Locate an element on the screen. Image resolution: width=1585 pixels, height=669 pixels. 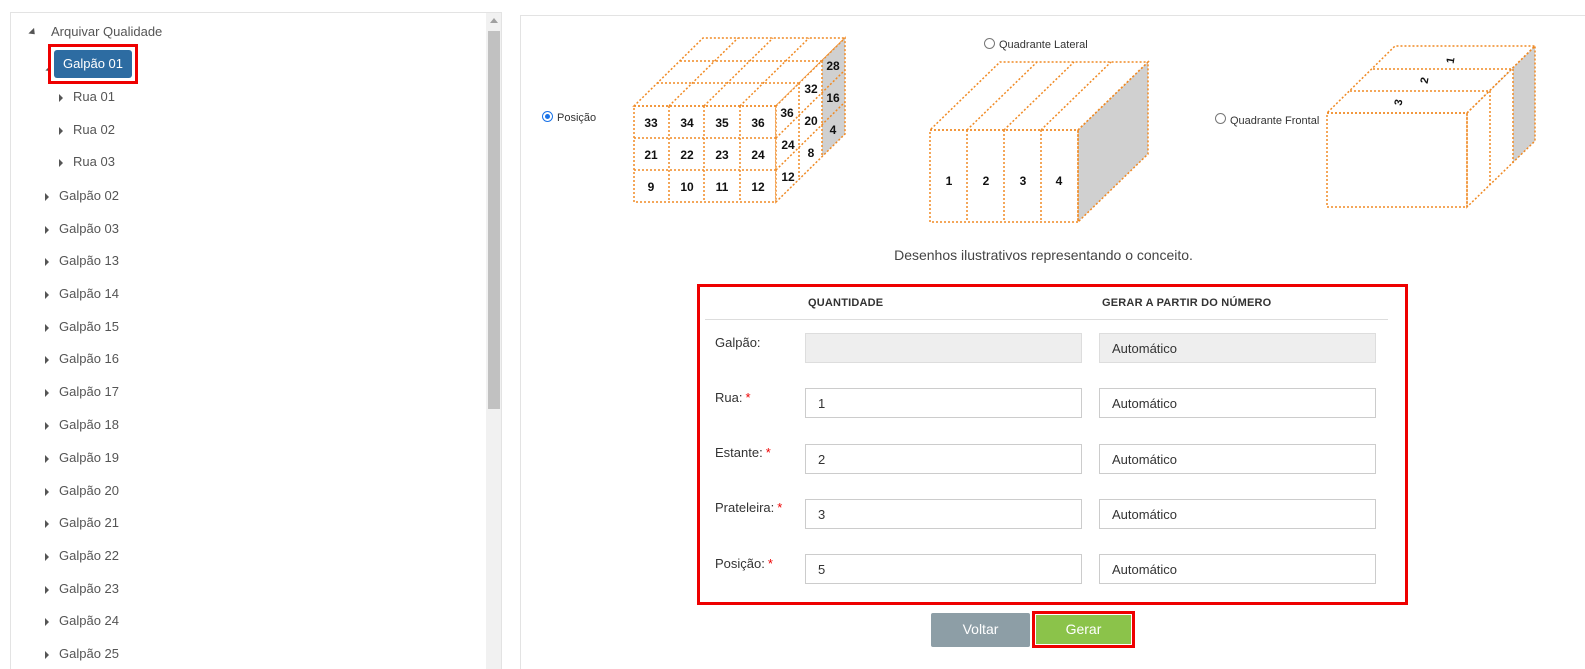
row-label-estante: Estante: * is located at coordinates (743, 452).